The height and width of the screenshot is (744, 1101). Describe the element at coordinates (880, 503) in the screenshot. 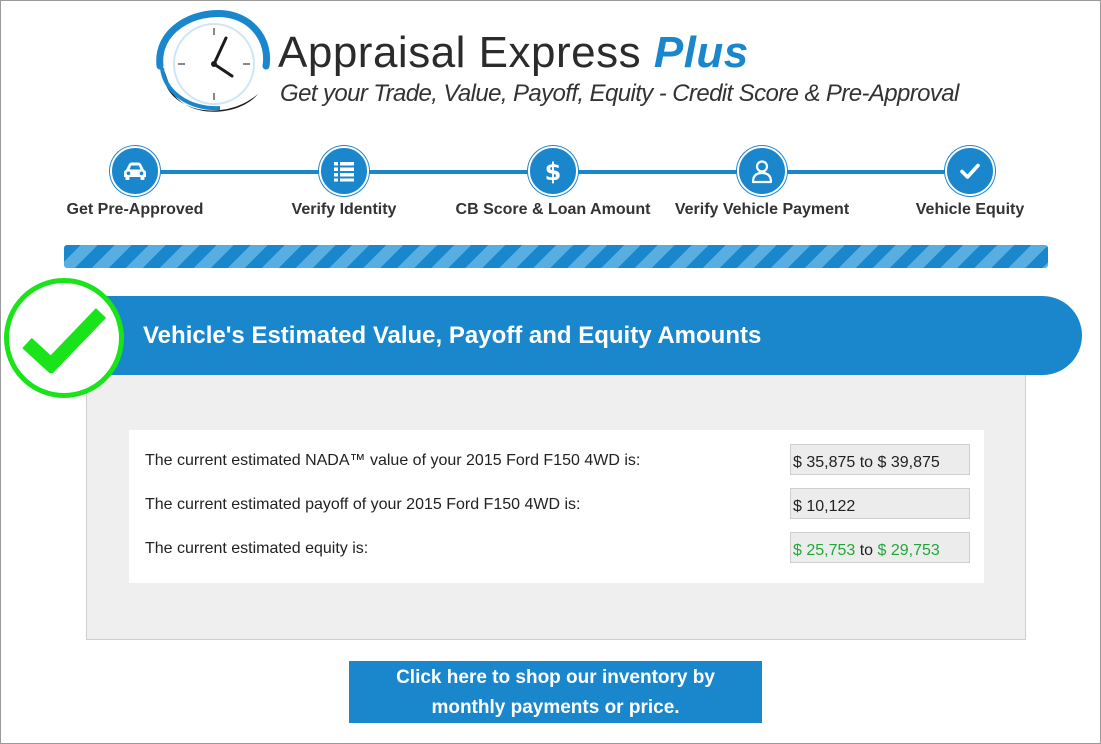

I see `payoff-value-field: $ 10,122` at that location.